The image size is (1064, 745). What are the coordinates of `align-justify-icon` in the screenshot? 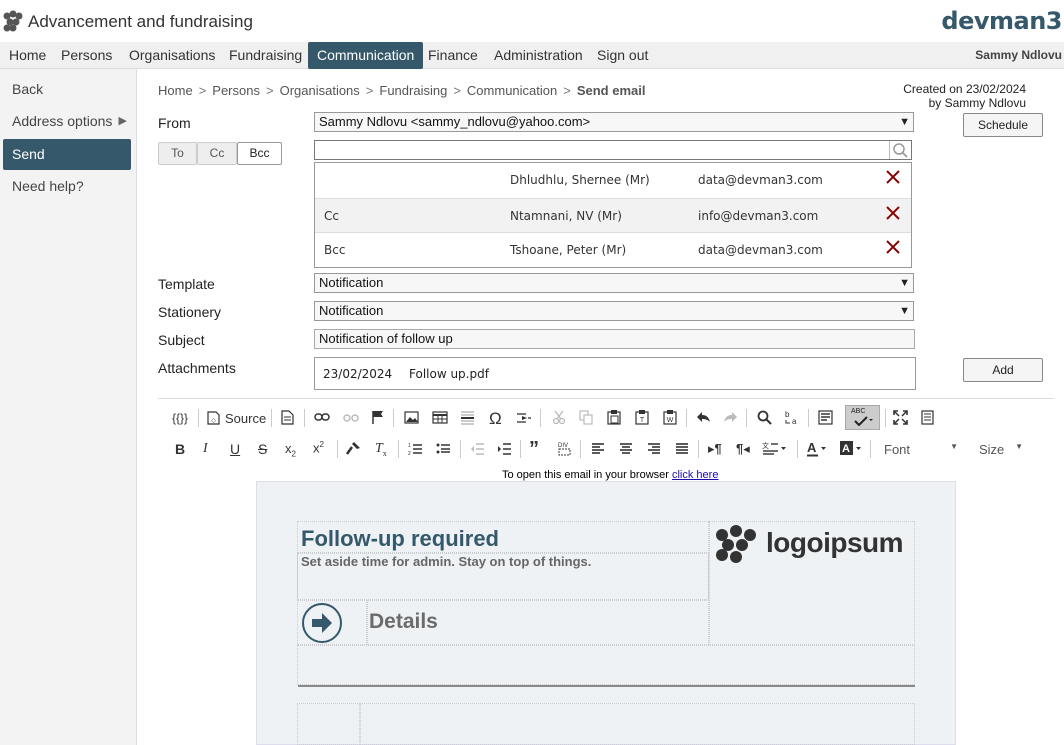 It's located at (682, 448).